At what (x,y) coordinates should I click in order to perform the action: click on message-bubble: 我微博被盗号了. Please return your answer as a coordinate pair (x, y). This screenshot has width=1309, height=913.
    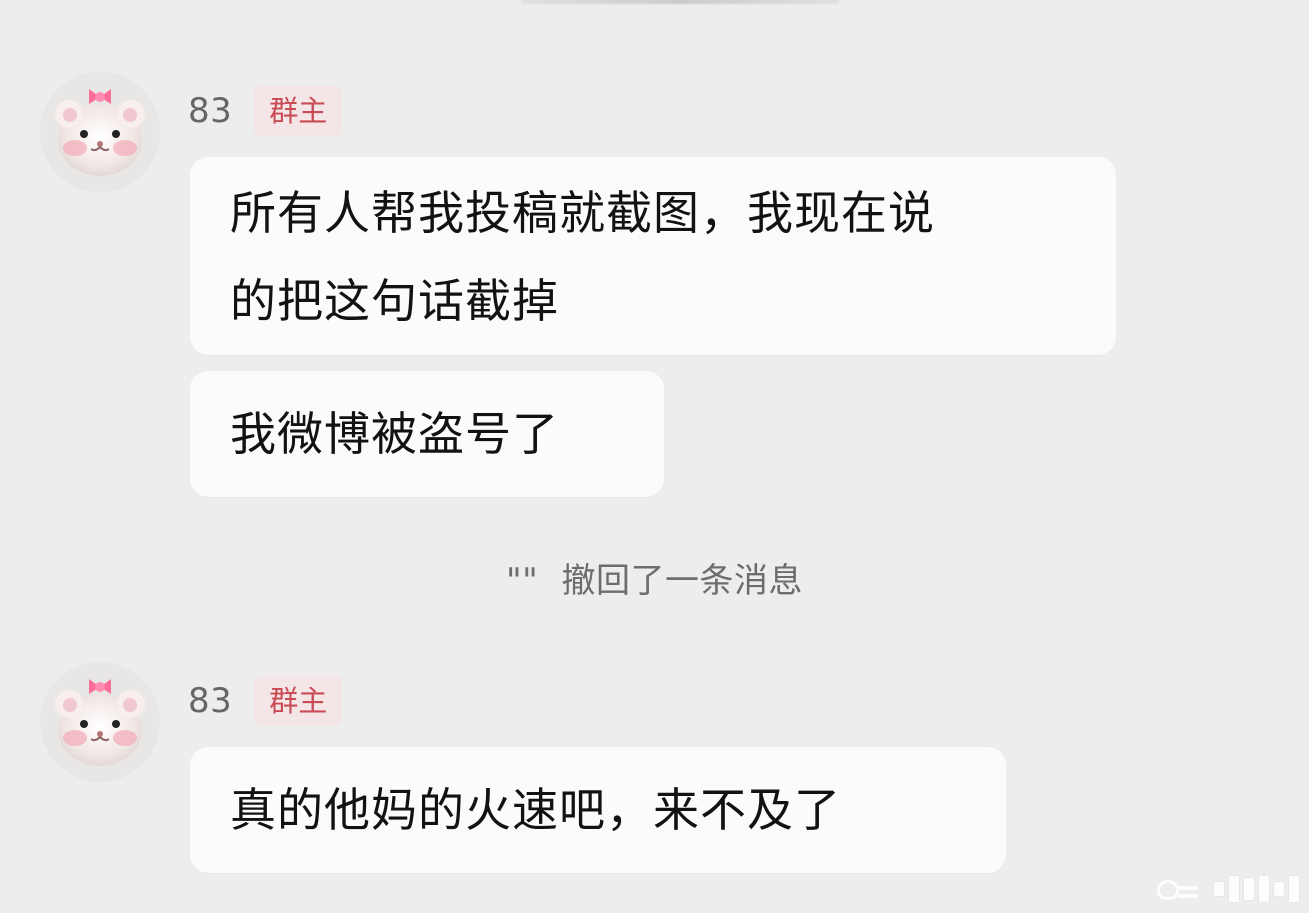
    Looking at the image, I should click on (427, 434).